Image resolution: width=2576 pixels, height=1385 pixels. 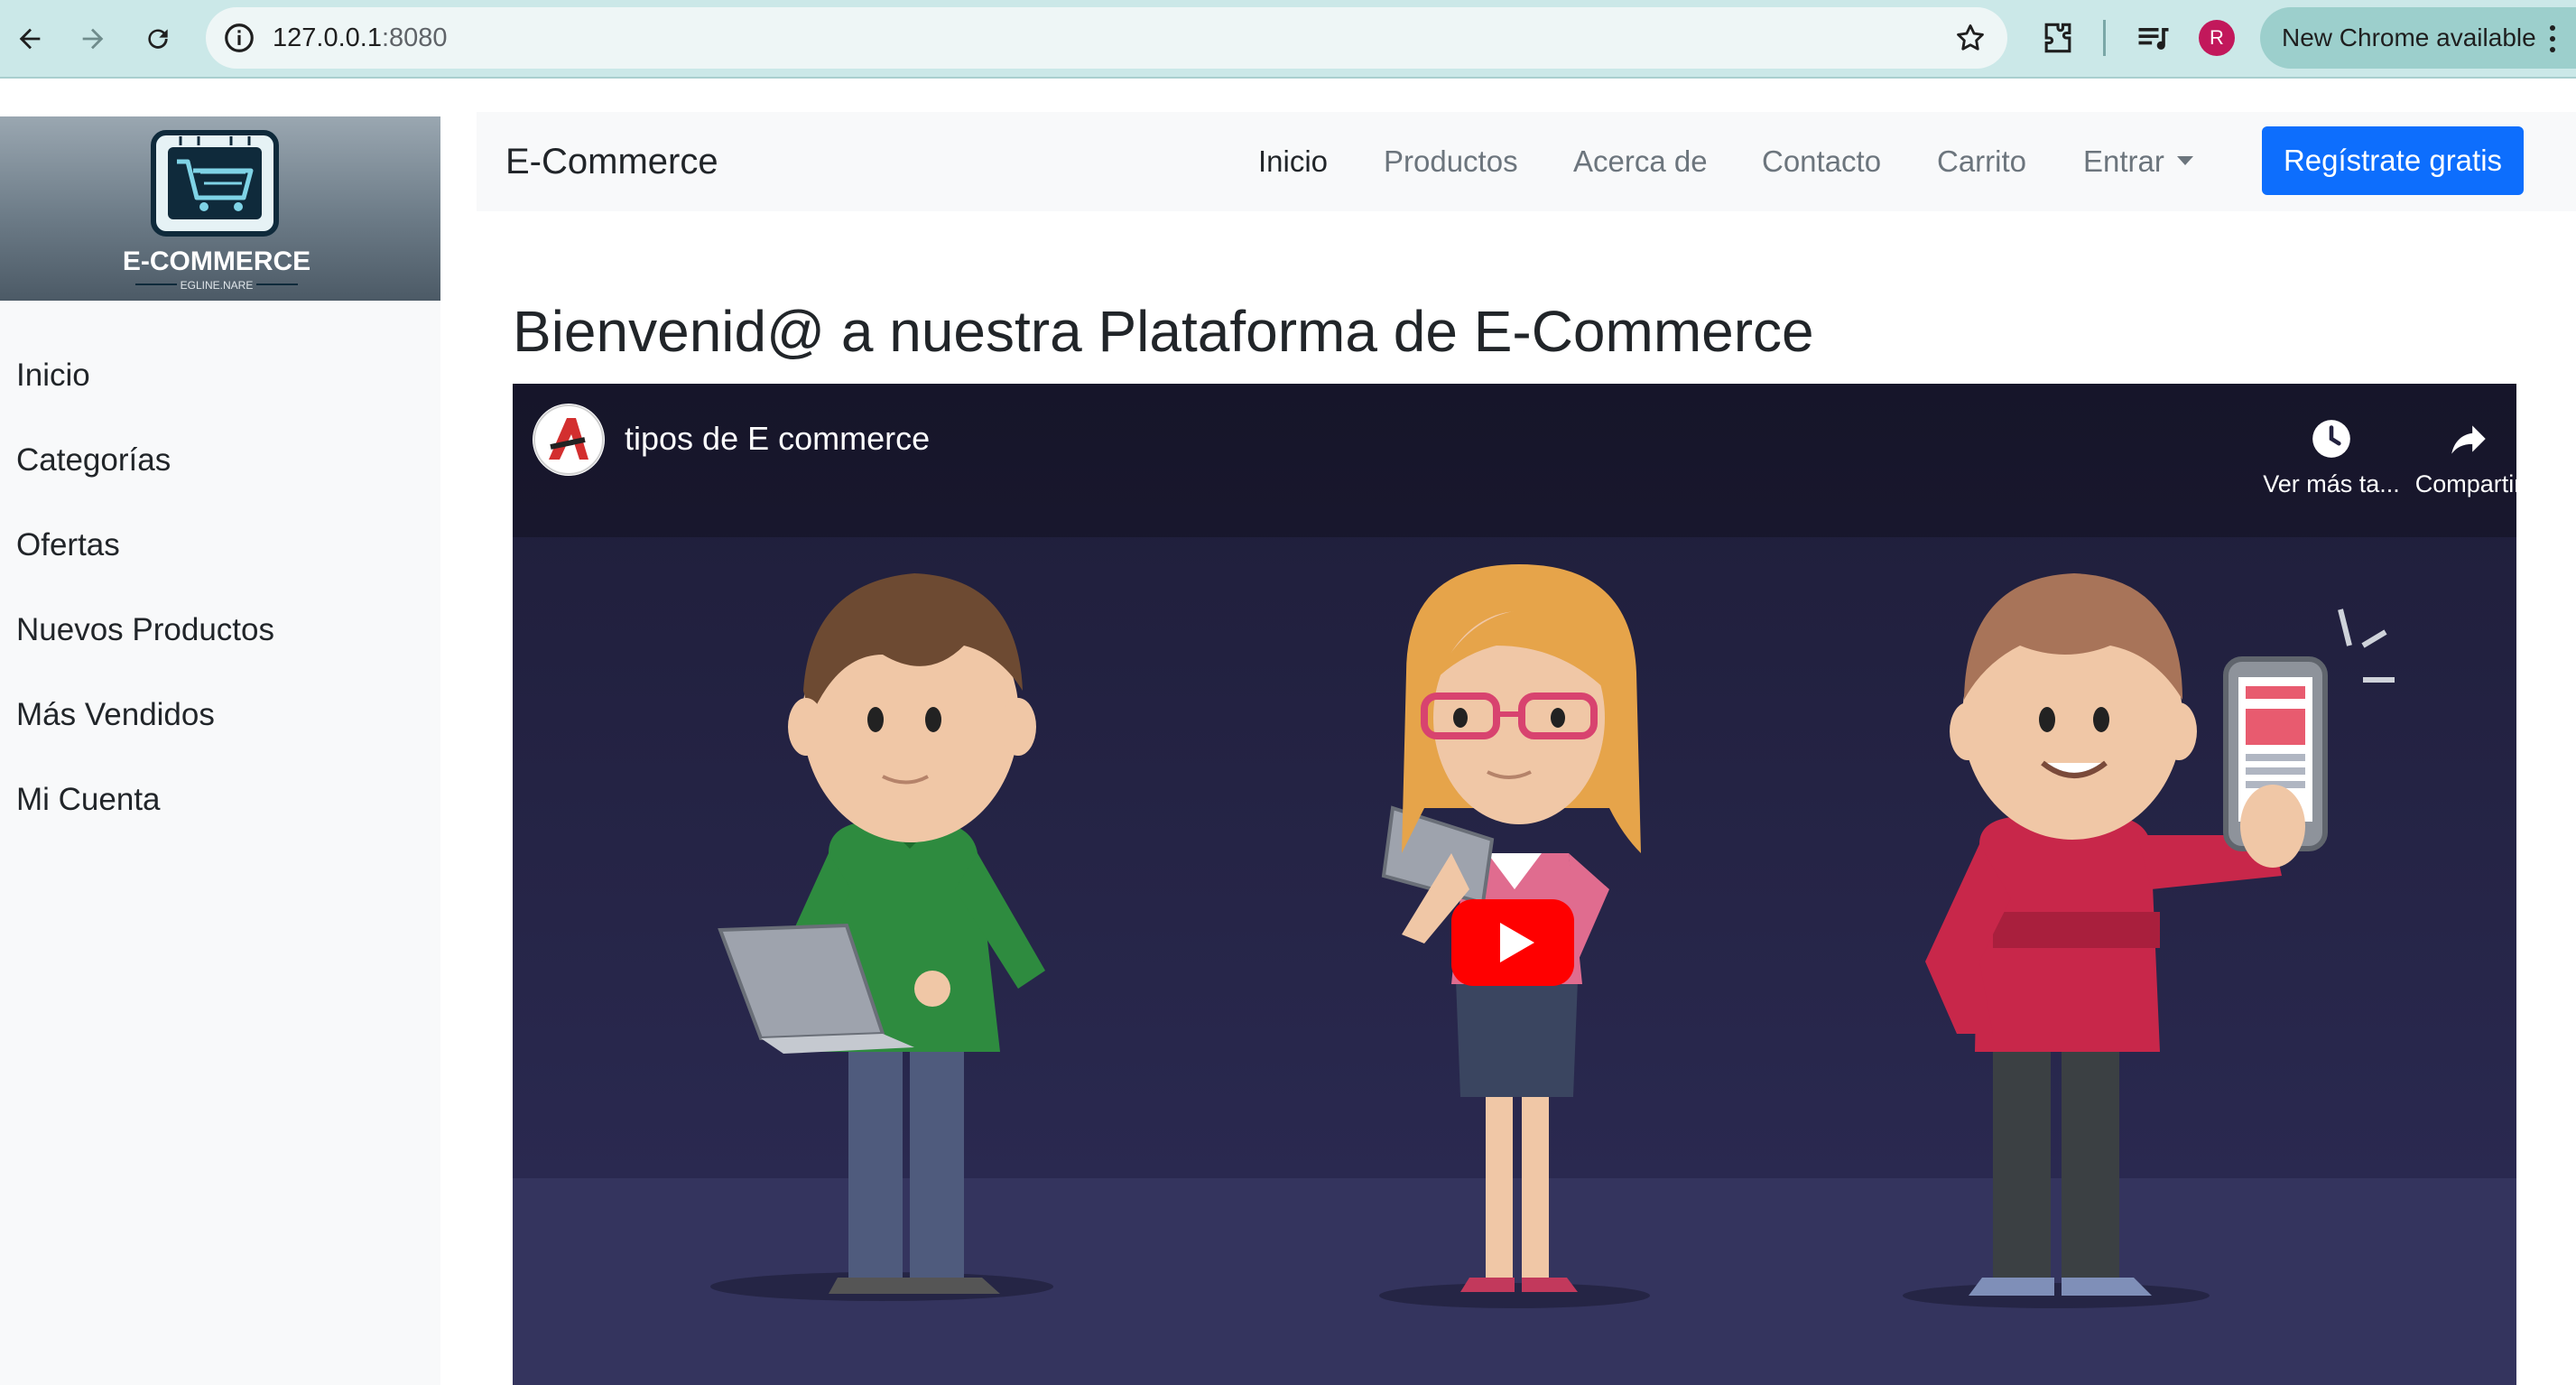 What do you see at coordinates (1982, 161) in the screenshot?
I see `nav-link-carrito: Carrito` at bounding box center [1982, 161].